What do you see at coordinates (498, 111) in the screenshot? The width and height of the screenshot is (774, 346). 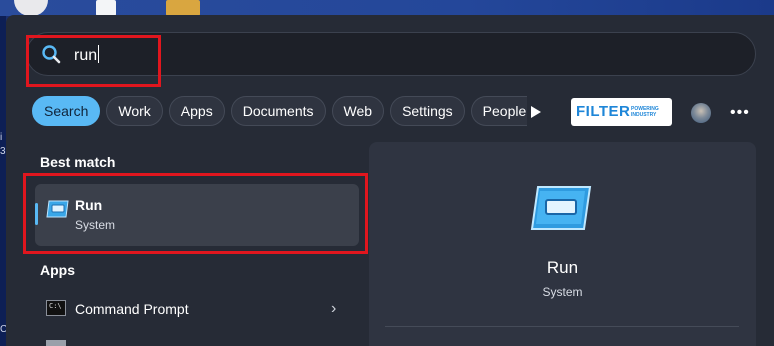 I see `tab-people: People` at bounding box center [498, 111].